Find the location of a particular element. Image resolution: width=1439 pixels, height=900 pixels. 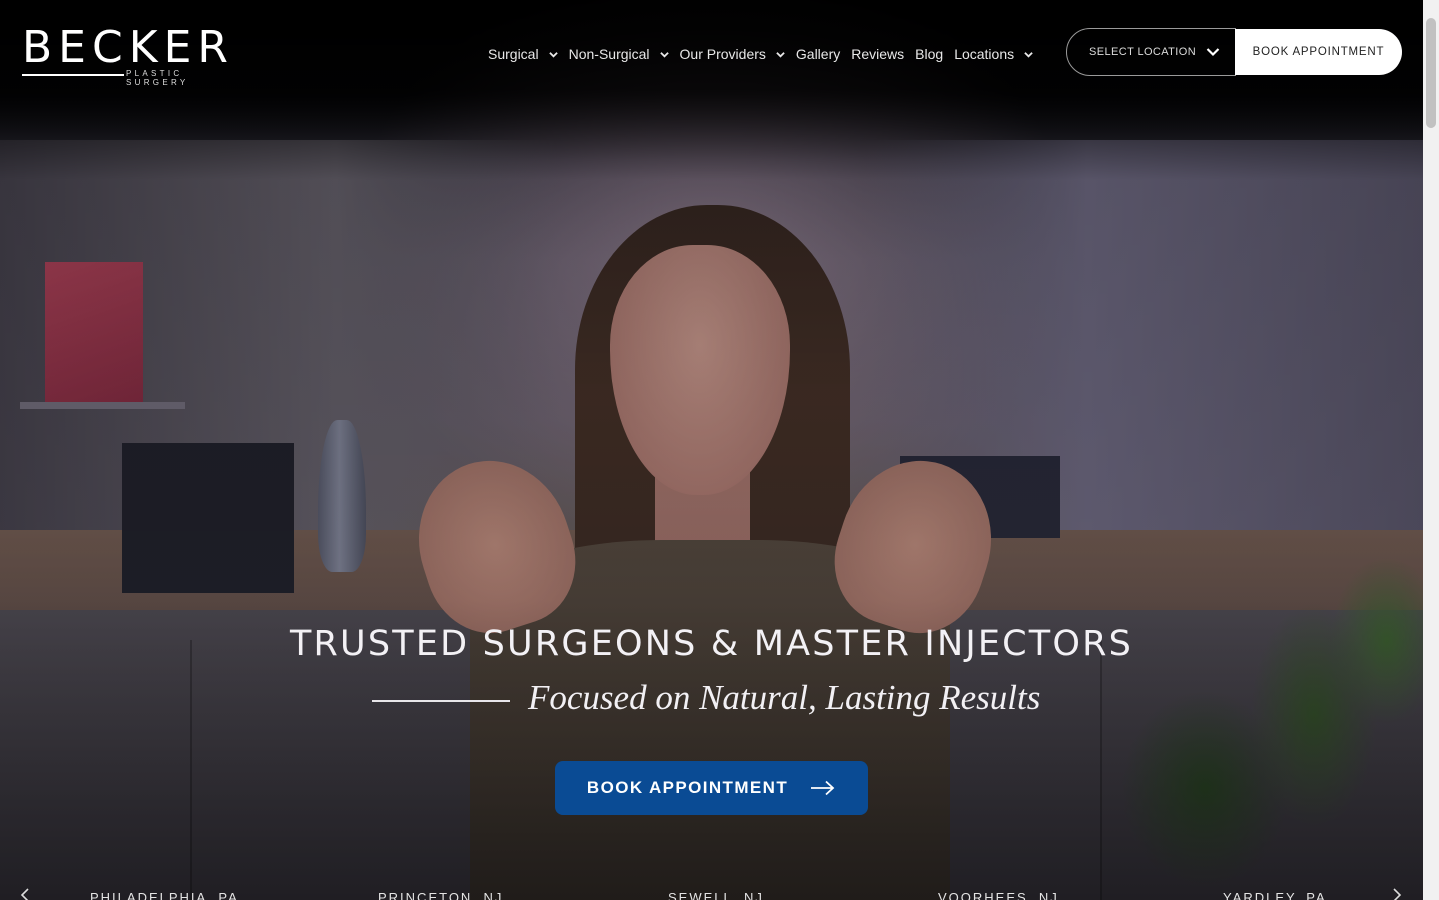

nav-item-label: Blog is located at coordinates (929, 54).